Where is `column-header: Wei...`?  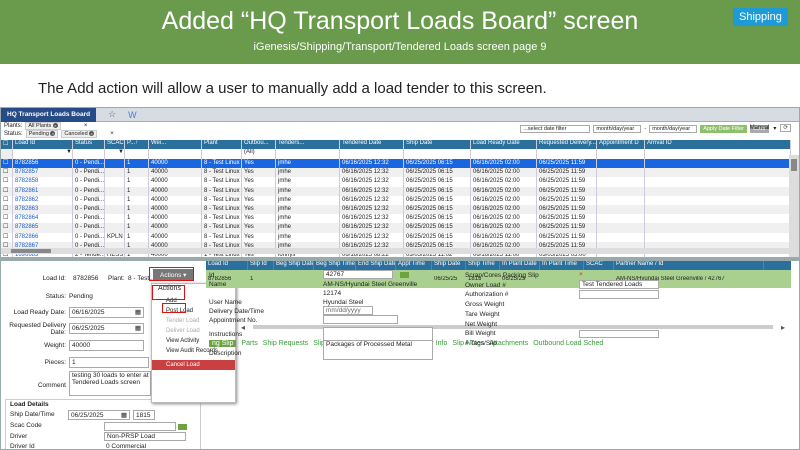 column-header: Wei... is located at coordinates (175, 144).